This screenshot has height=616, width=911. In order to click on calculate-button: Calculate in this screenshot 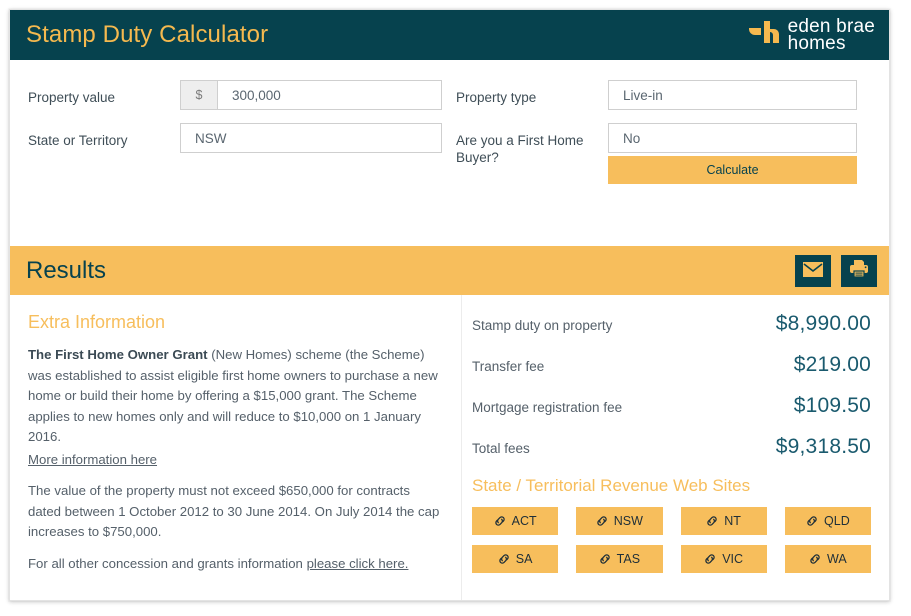, I will do `click(732, 170)`.